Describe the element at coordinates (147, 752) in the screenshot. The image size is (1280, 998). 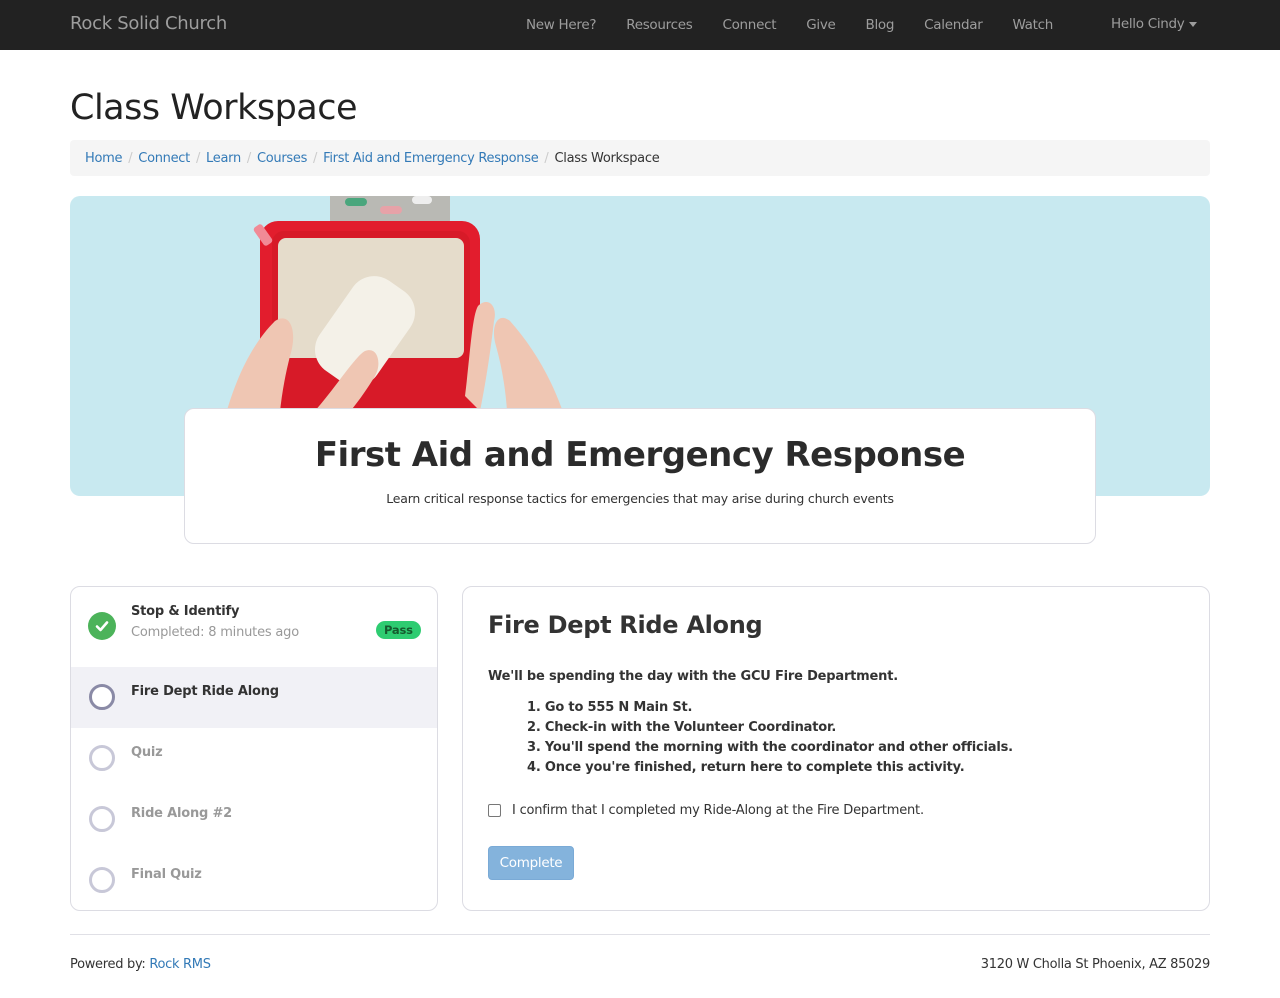
I see `activity-title: Quiz` at that location.